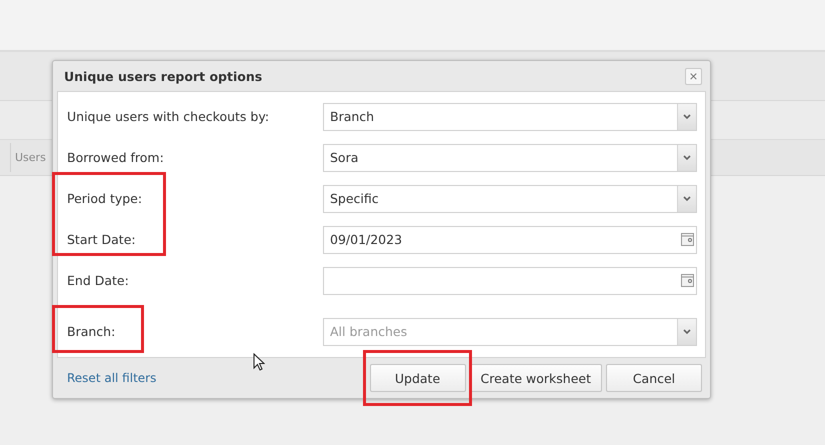 The image size is (825, 445). What do you see at coordinates (98, 280) in the screenshot?
I see `field-label: End Date:` at bounding box center [98, 280].